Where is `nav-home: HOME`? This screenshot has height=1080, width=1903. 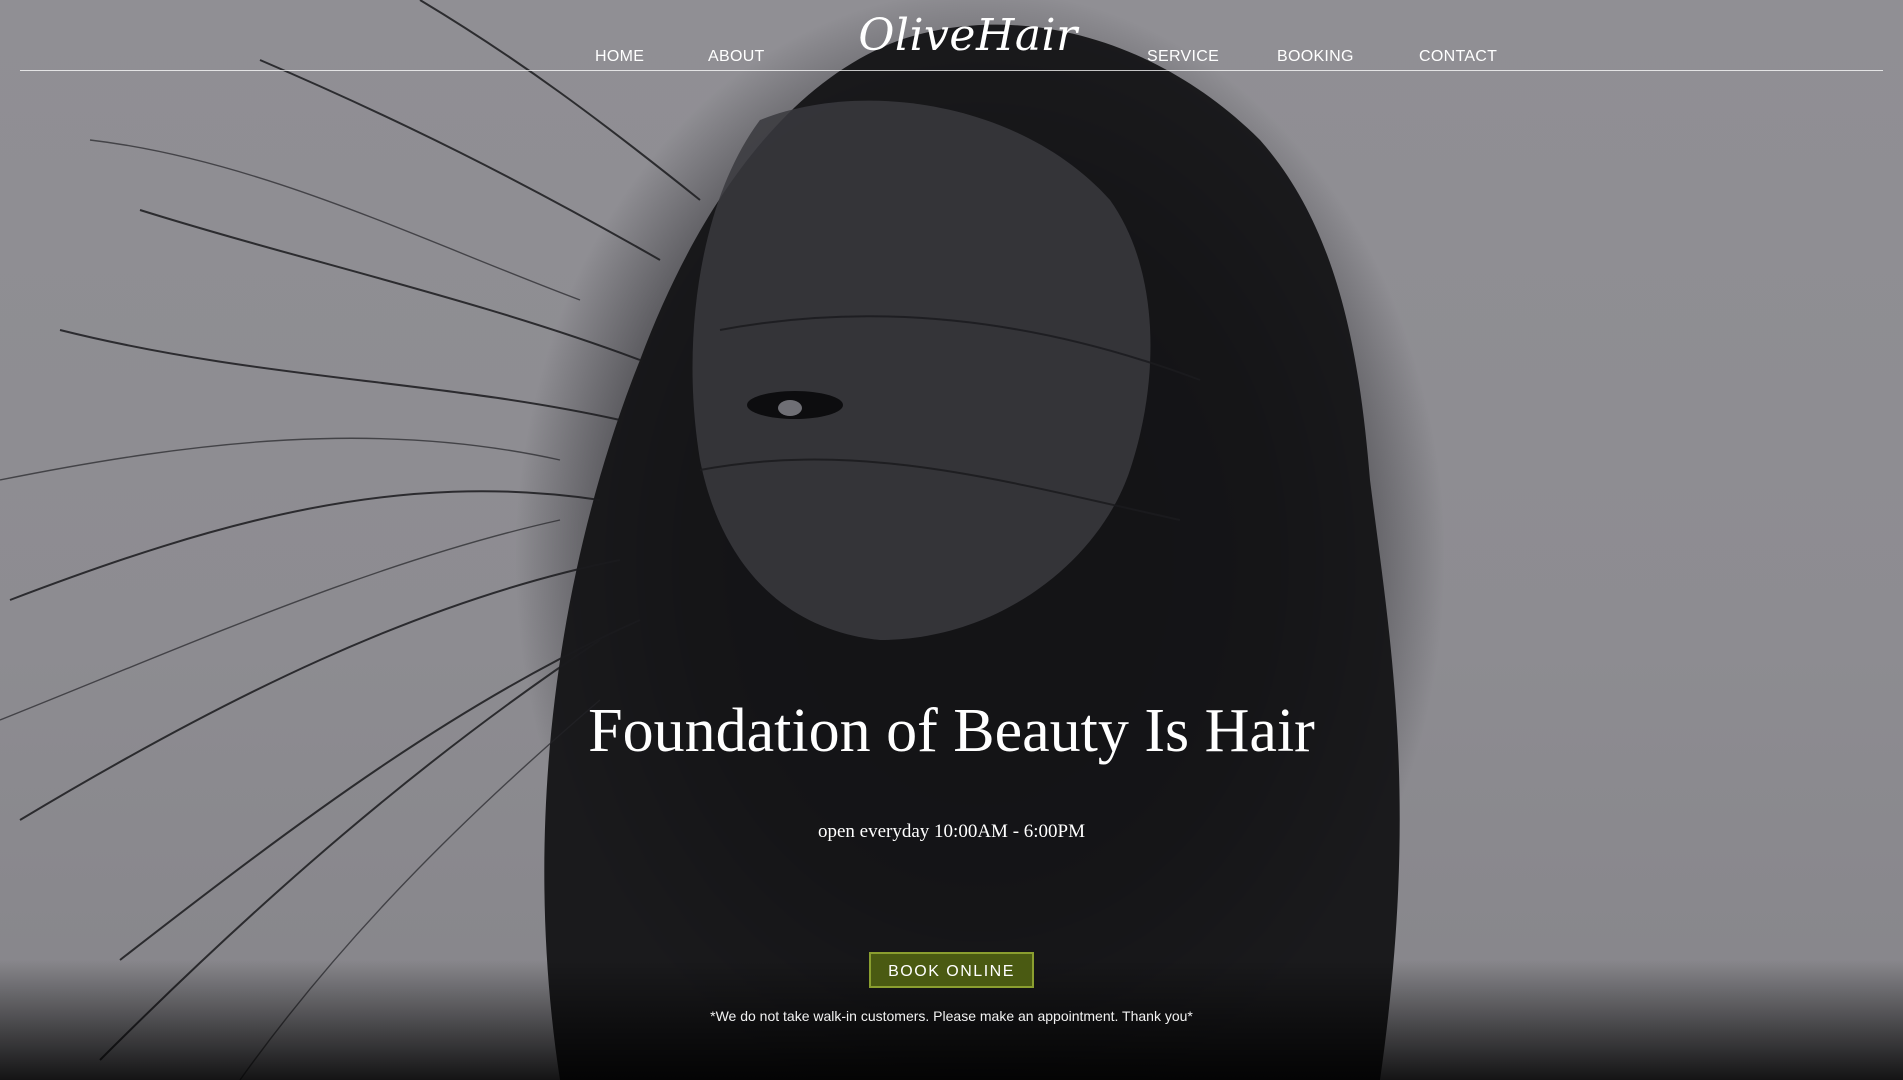 nav-home: HOME is located at coordinates (619, 57).